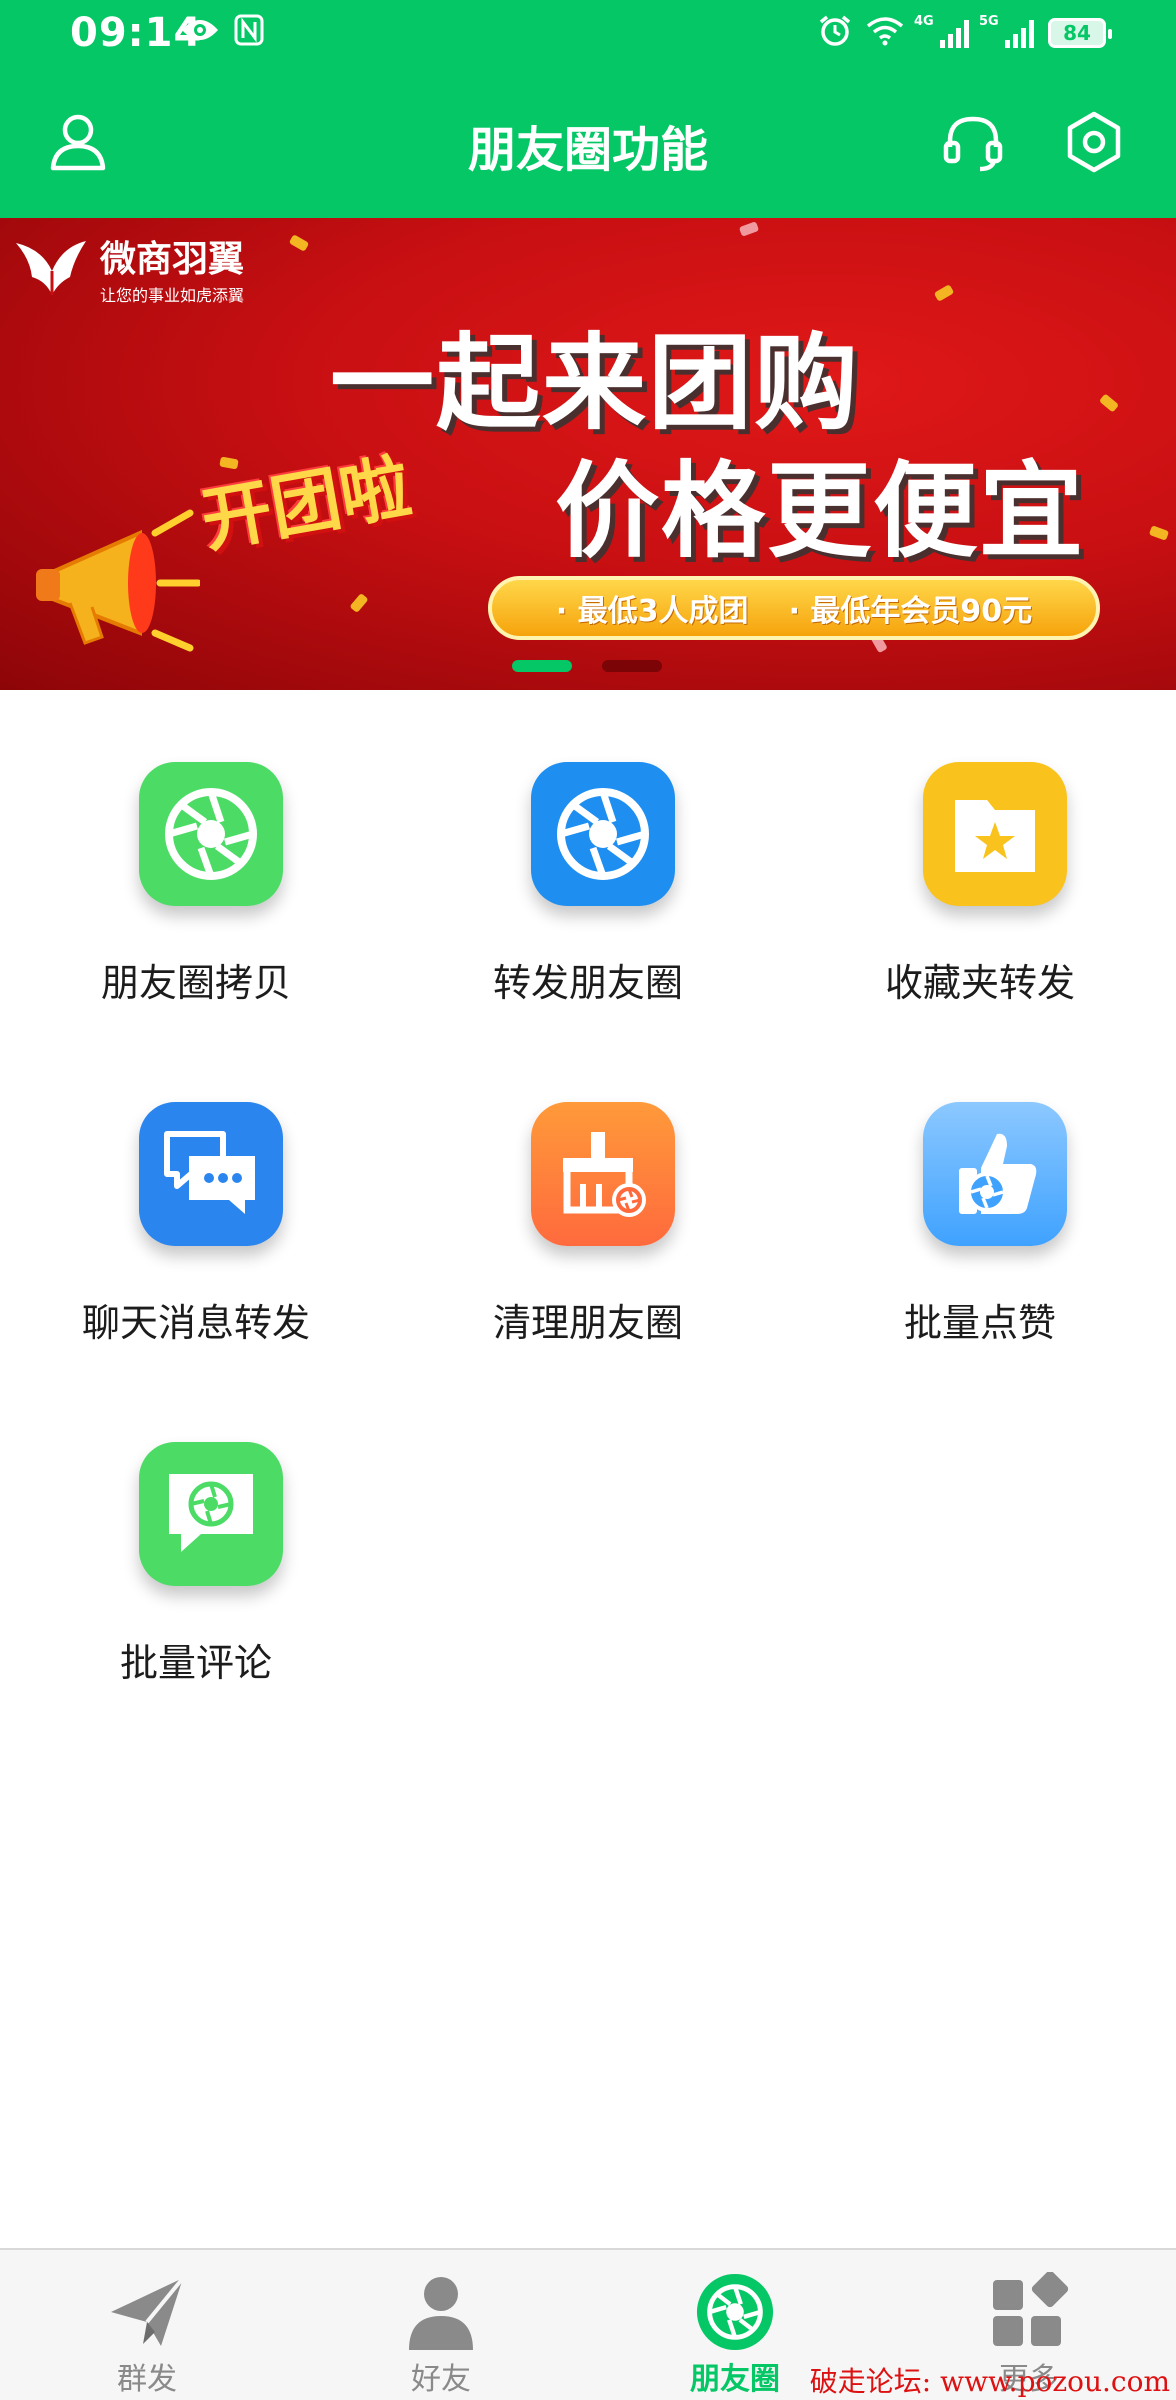 This screenshot has width=1176, height=2400. I want to click on feature-batch-like: 批量点赞, so click(980, 1200).